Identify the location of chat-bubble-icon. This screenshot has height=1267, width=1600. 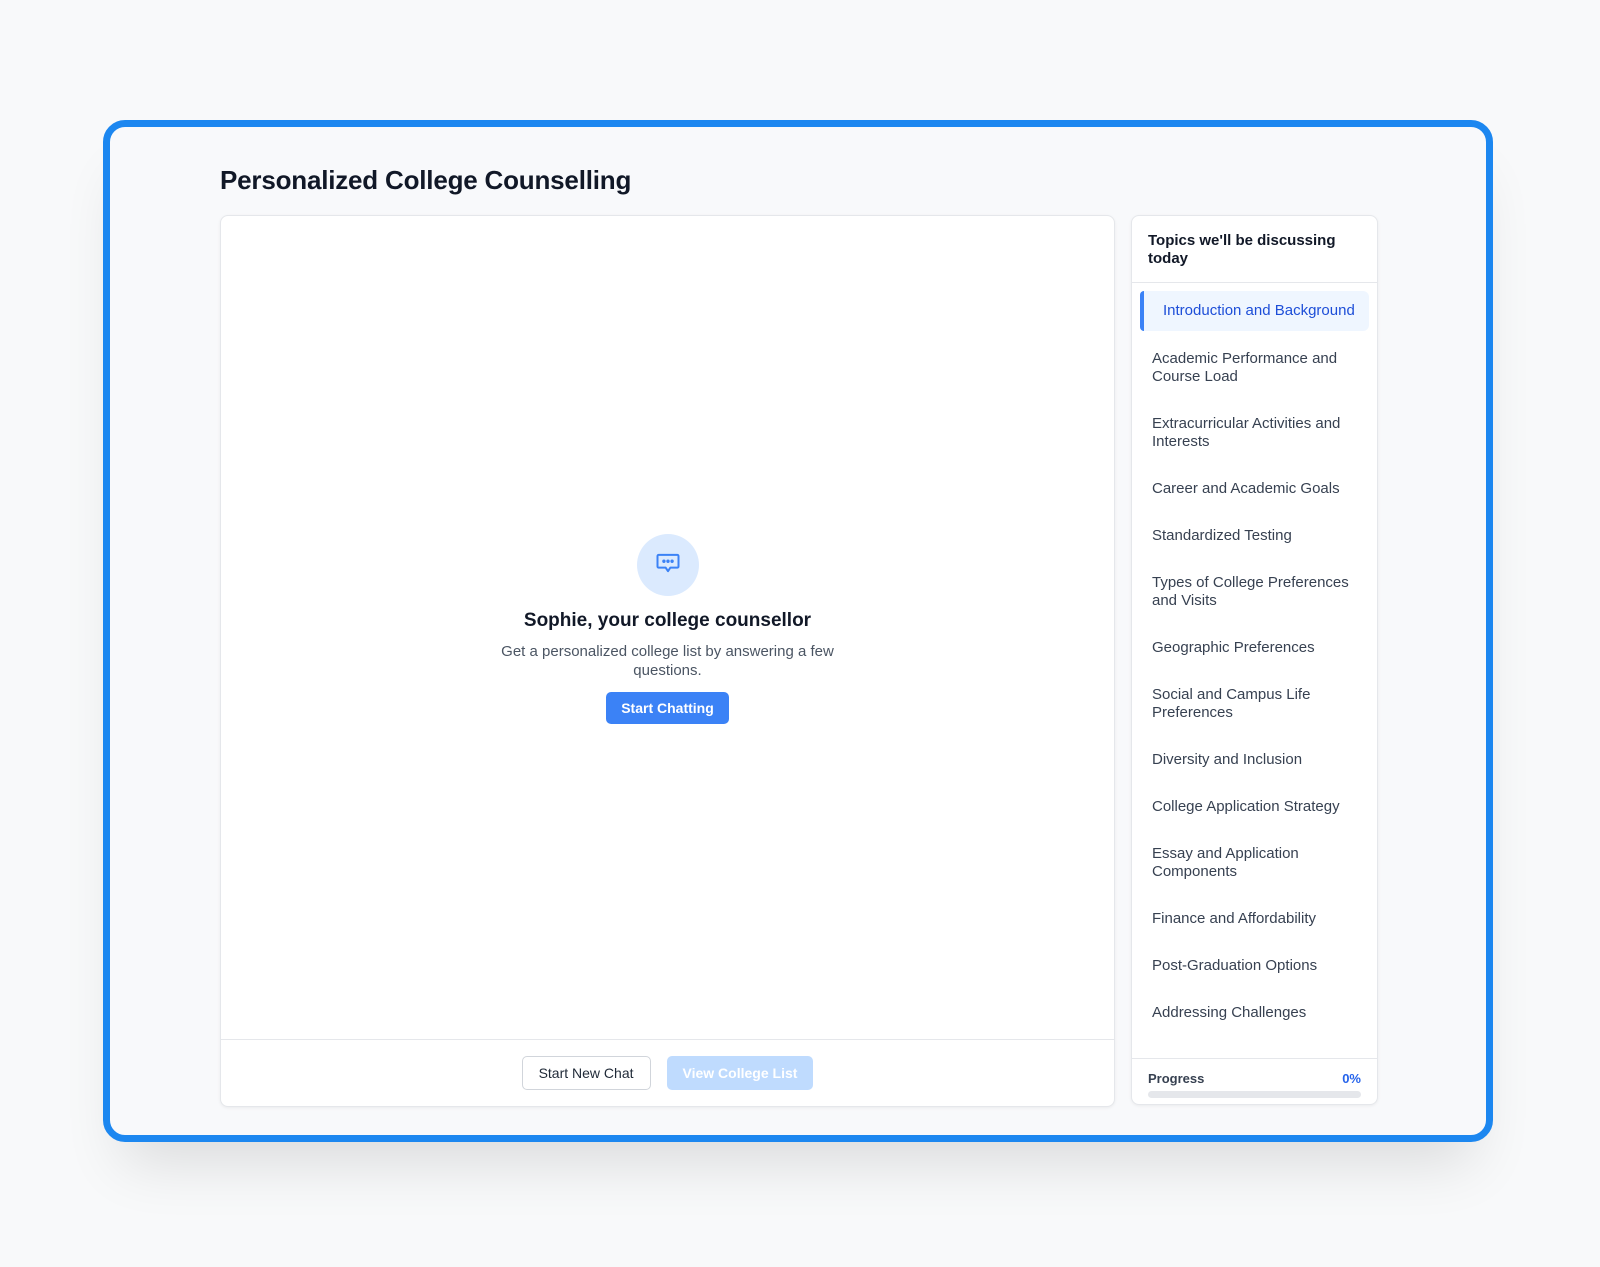
(668, 565).